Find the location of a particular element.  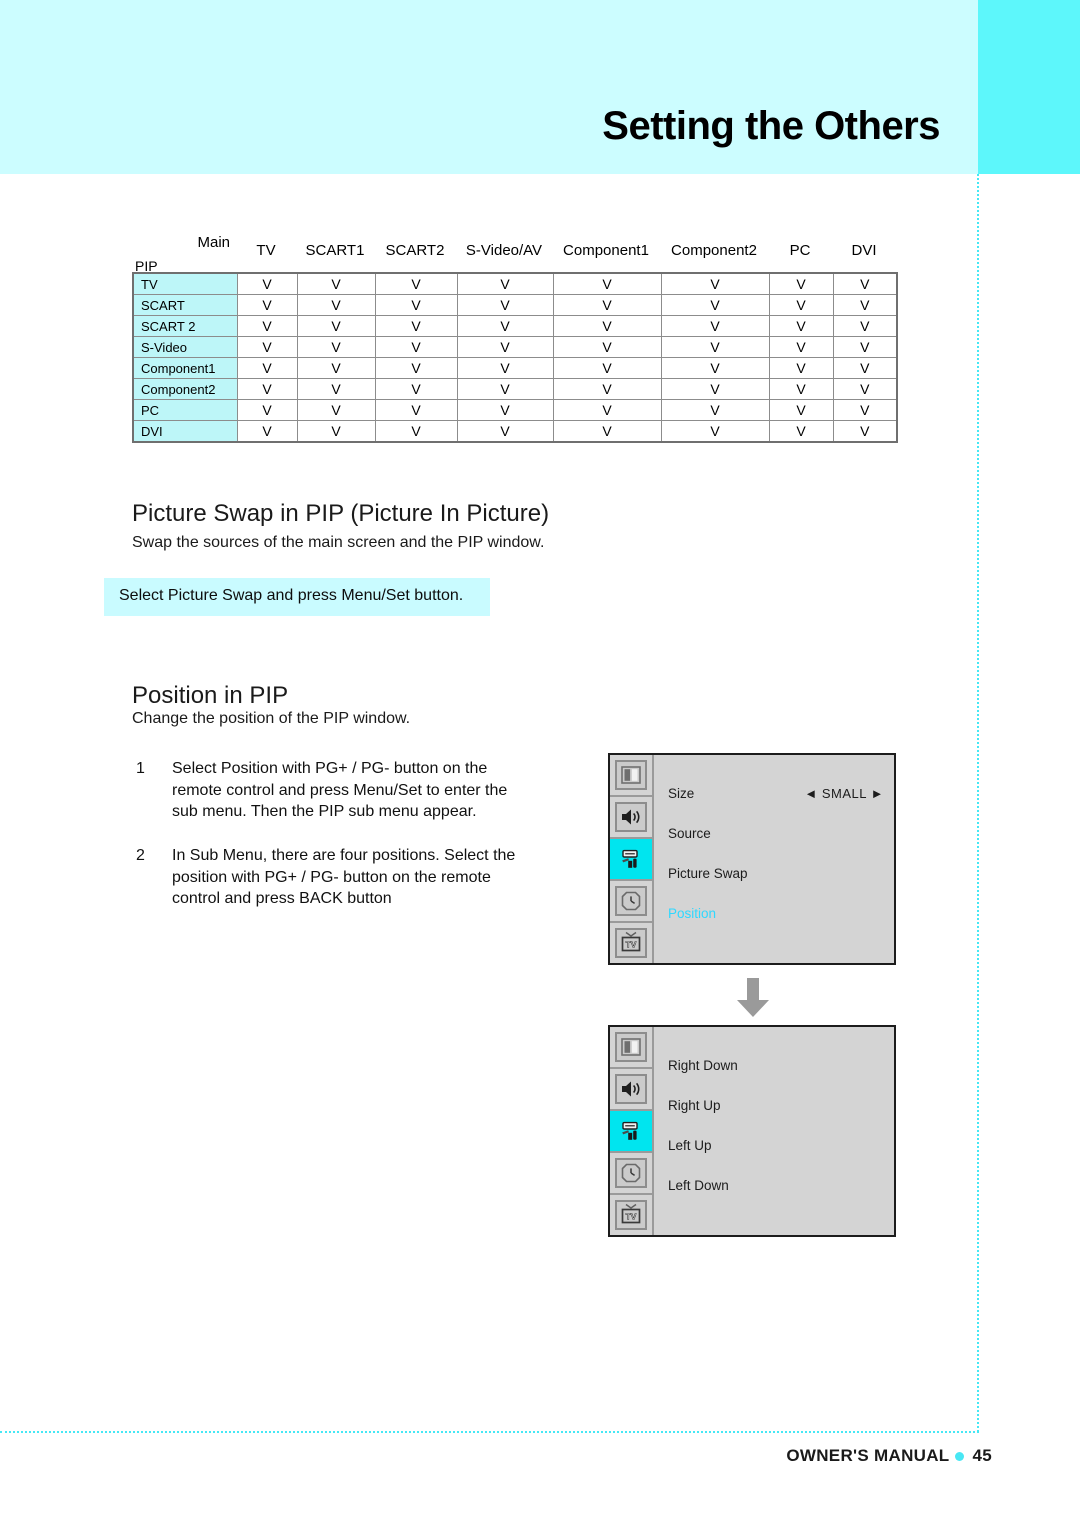

footer-label: OWNER'S MANUAL is located at coordinates (868, 1455).